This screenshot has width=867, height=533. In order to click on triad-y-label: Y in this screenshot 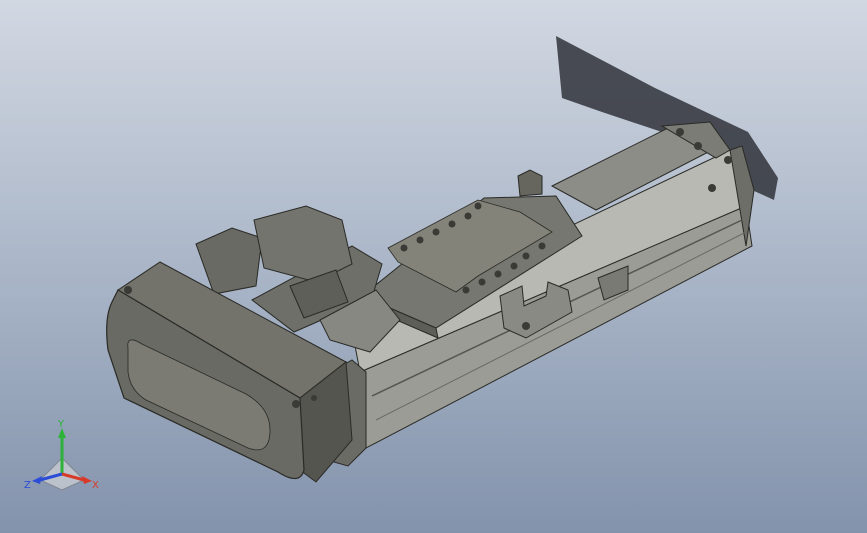, I will do `click(61, 424)`.